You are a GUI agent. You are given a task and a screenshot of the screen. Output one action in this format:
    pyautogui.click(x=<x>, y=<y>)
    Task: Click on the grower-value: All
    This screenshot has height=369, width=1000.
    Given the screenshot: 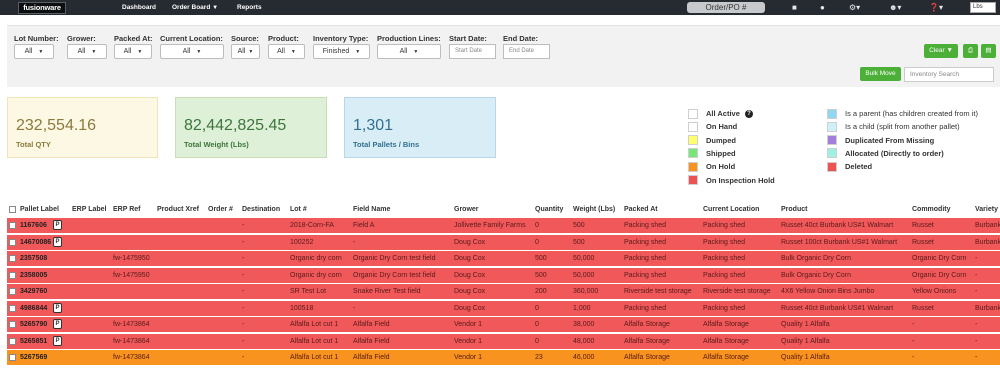 What is the action you would take?
    pyautogui.click(x=81, y=51)
    